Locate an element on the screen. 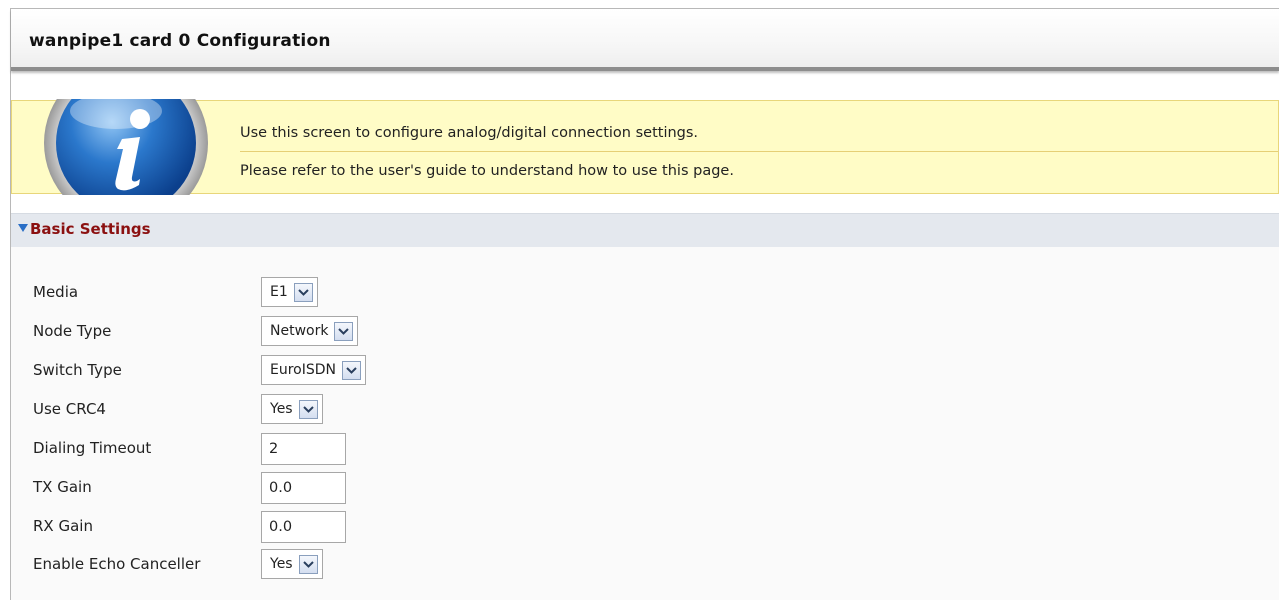  row-echo-canceller: Enable Echo Canceller Yes is located at coordinates (645, 565).